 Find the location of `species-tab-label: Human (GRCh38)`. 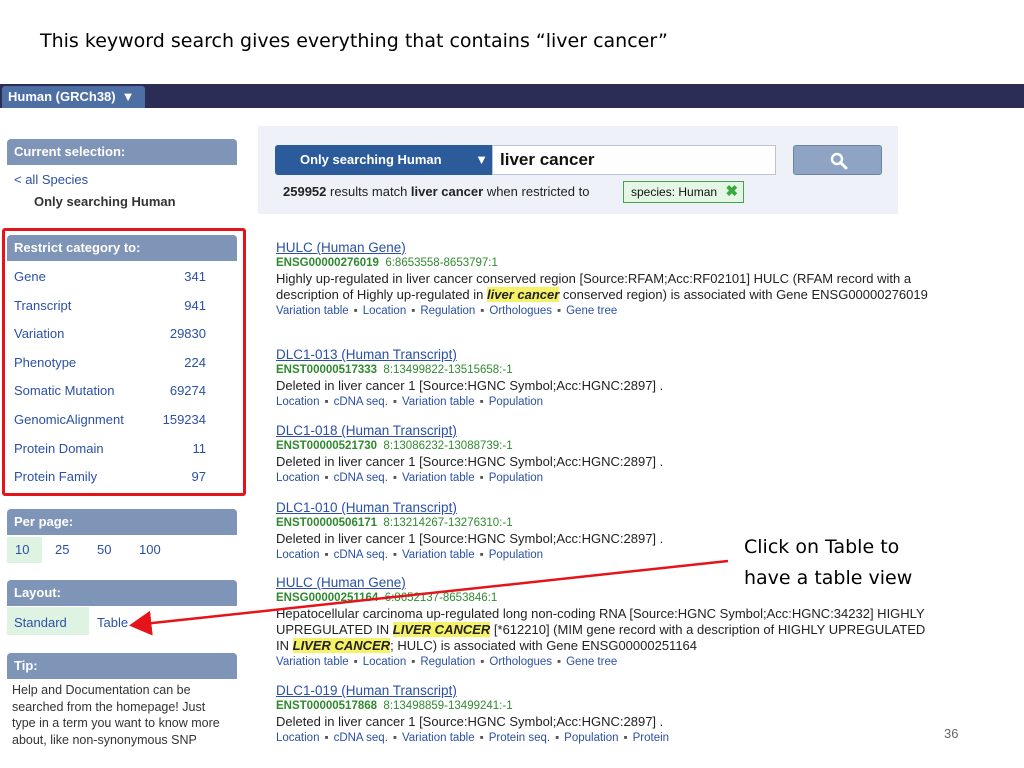

species-tab-label: Human (GRCh38) is located at coordinates (62, 96).